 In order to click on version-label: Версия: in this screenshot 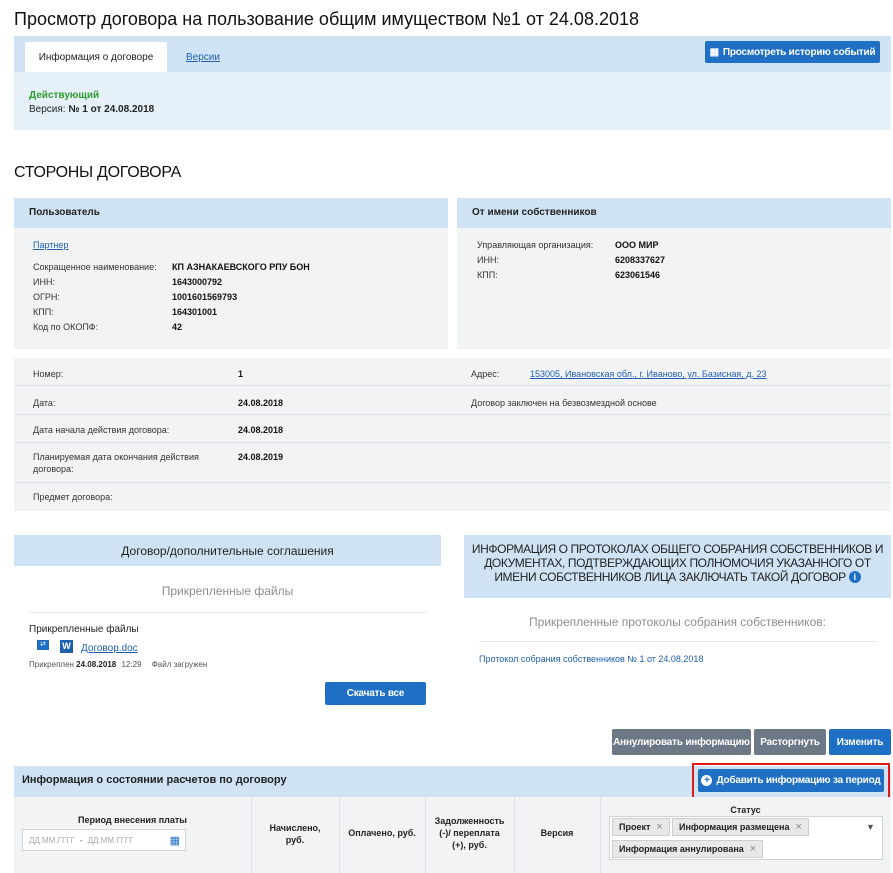, I will do `click(47, 109)`.